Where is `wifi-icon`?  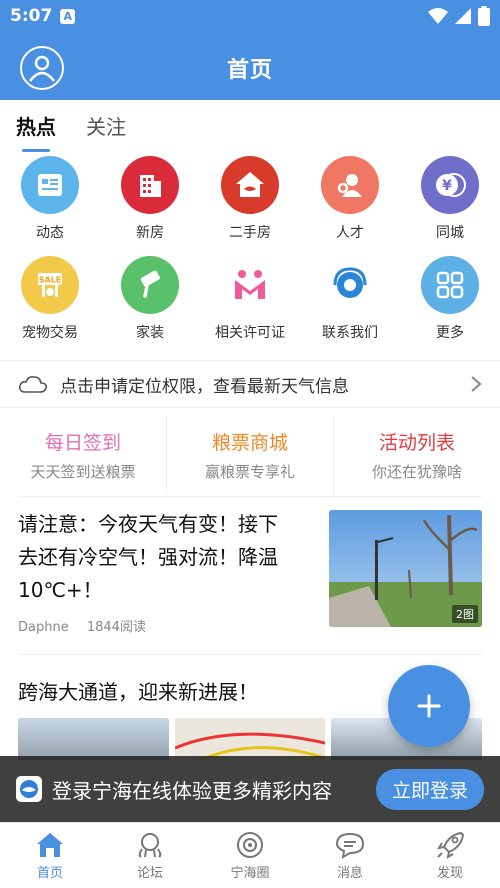 wifi-icon is located at coordinates (438, 16).